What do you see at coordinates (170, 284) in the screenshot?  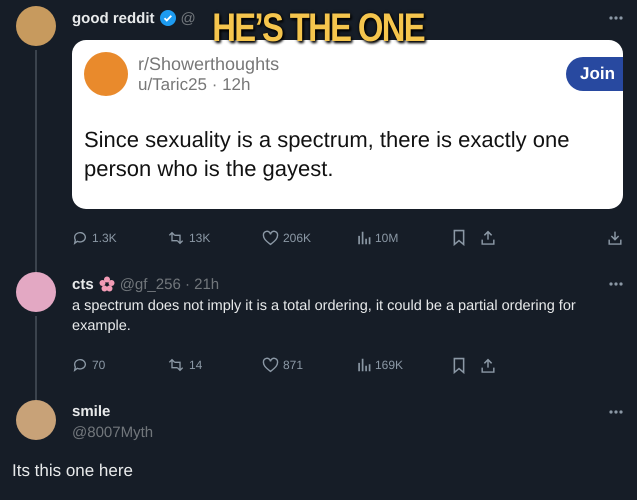 I see `handle-text: @gf_256 · 21h` at bounding box center [170, 284].